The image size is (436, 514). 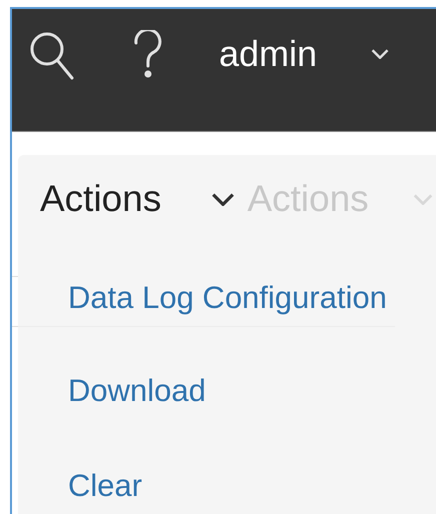 I want to click on menu-item: Data Log Configuration, so click(x=227, y=298).